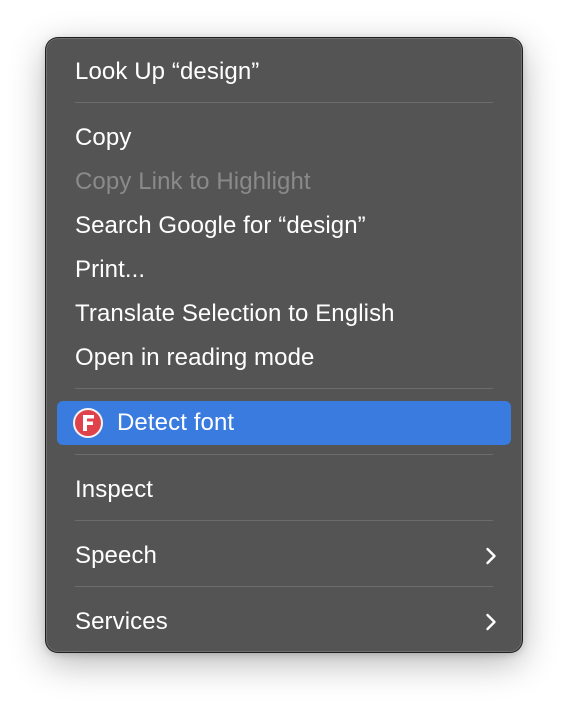 This screenshot has width=568, height=706. What do you see at coordinates (88, 423) in the screenshot?
I see `font-detector-icon` at bounding box center [88, 423].